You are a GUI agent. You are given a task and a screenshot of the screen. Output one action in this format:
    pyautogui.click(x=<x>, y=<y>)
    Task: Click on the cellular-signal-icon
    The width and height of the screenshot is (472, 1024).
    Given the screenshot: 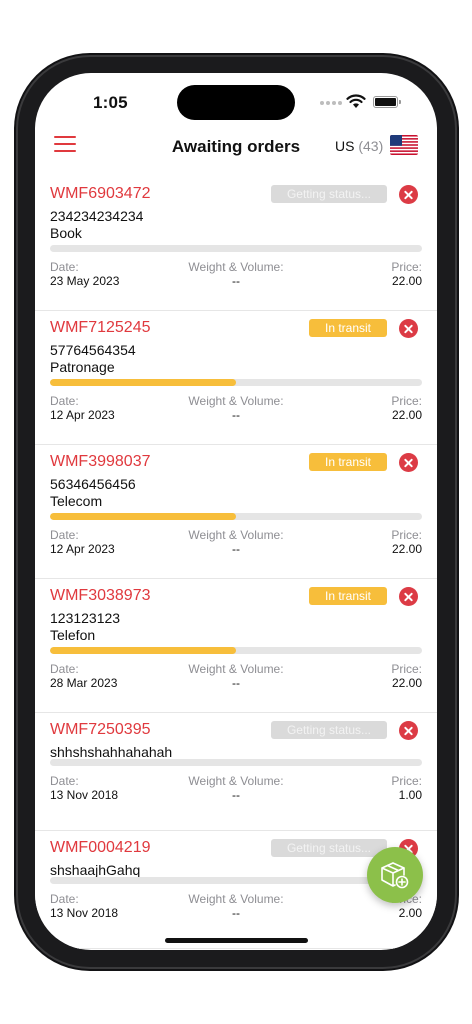 What is the action you would take?
    pyautogui.click(x=331, y=103)
    